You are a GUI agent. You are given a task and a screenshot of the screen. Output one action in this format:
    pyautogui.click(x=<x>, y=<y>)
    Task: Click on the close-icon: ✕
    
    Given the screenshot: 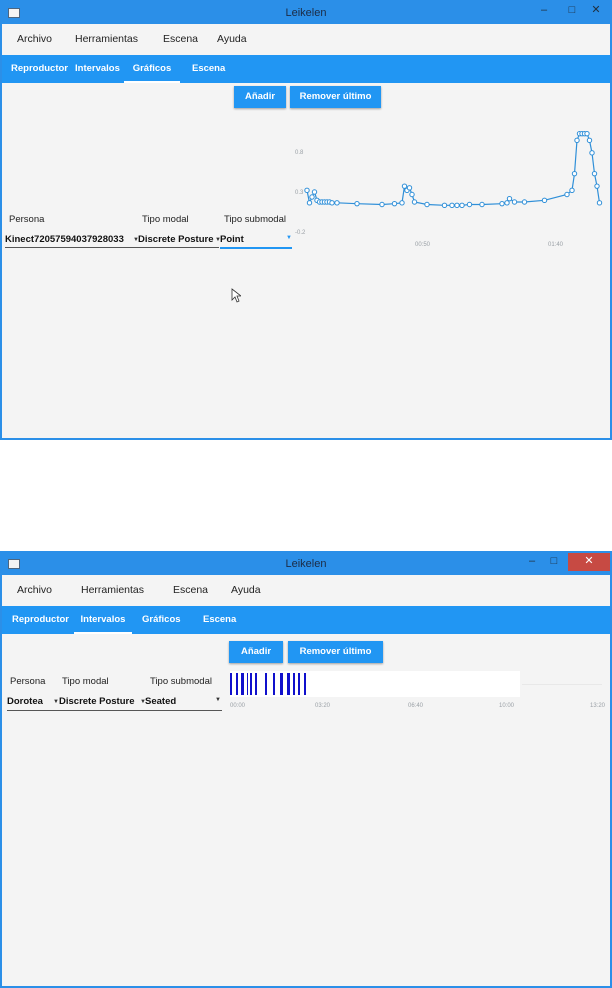 What is the action you would take?
    pyautogui.click(x=589, y=562)
    